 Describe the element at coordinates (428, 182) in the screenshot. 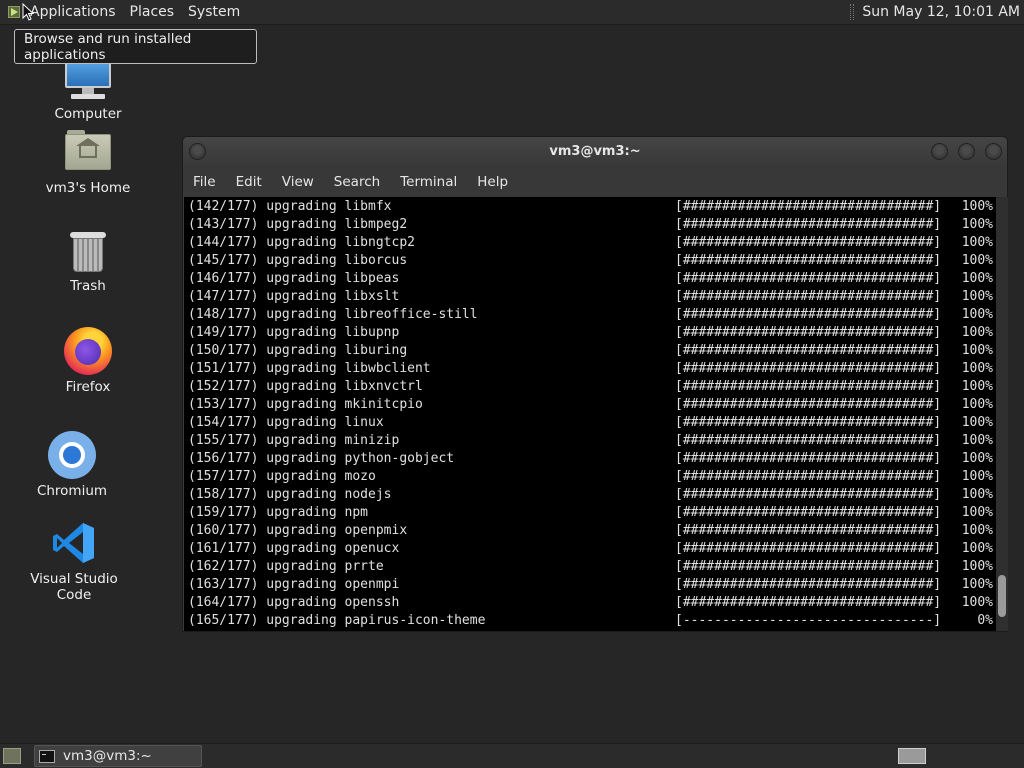

I see `menu-terminal: Terminal` at that location.